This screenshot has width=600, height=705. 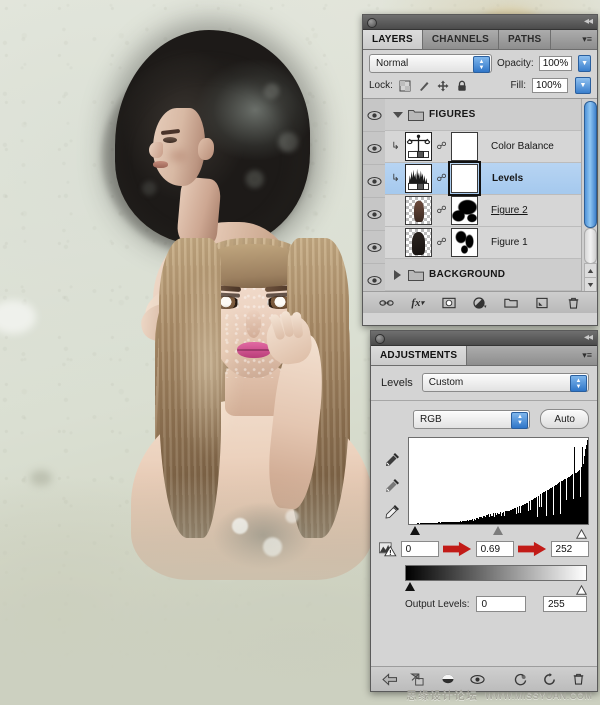 I want to click on toggle-layer-visibility-icon, so click(x=477, y=679).